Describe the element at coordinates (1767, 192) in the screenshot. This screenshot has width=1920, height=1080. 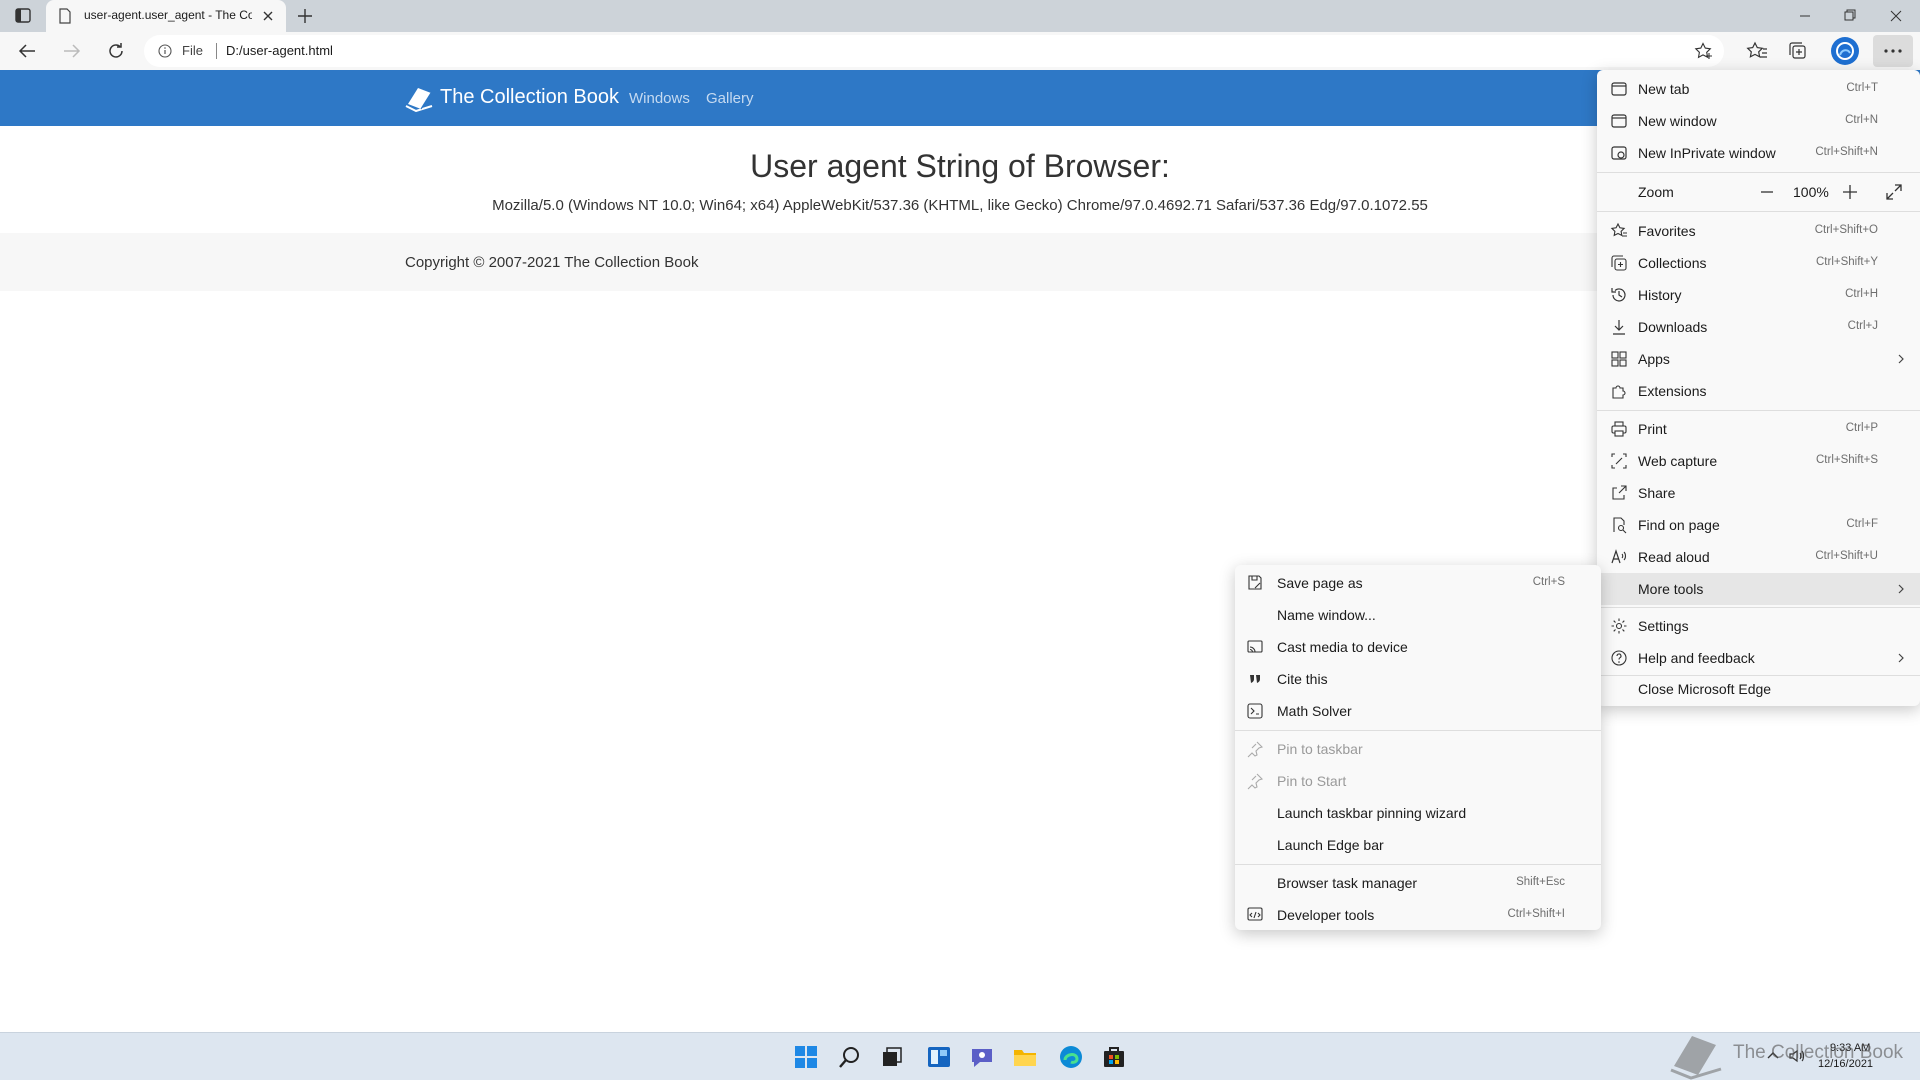
I see `zoom-out-icon` at that location.